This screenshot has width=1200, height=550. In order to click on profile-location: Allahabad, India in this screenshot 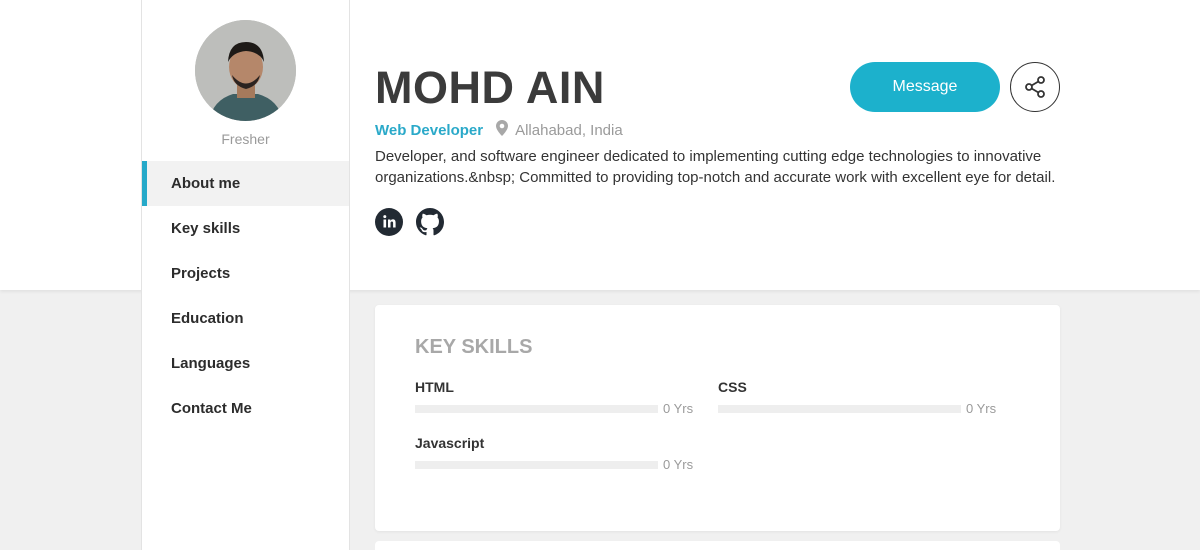, I will do `click(569, 130)`.